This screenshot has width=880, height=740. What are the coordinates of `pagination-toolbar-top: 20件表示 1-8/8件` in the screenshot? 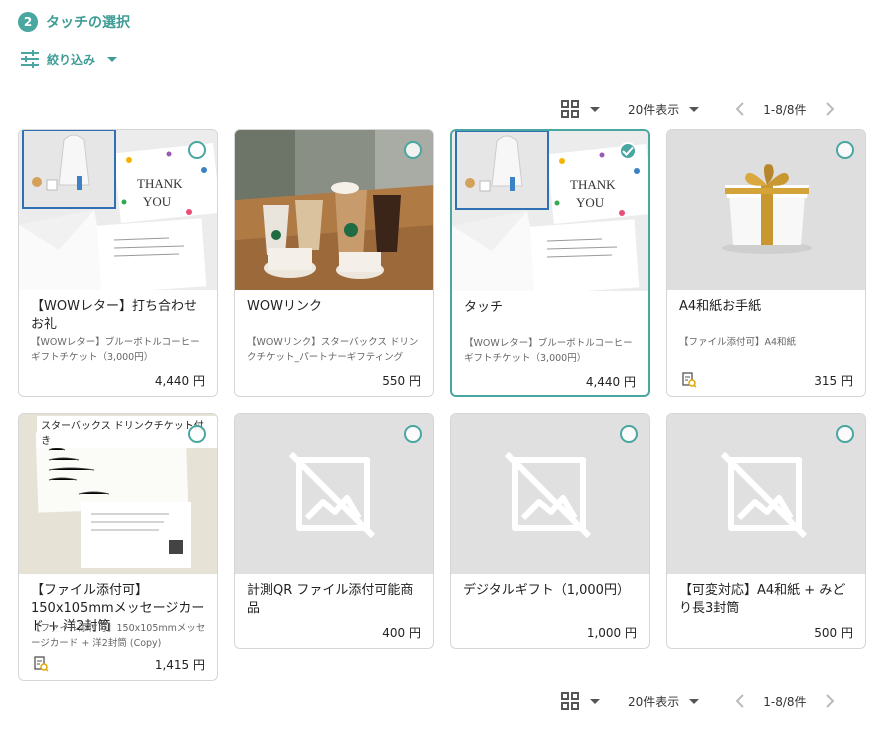 It's located at (697, 109).